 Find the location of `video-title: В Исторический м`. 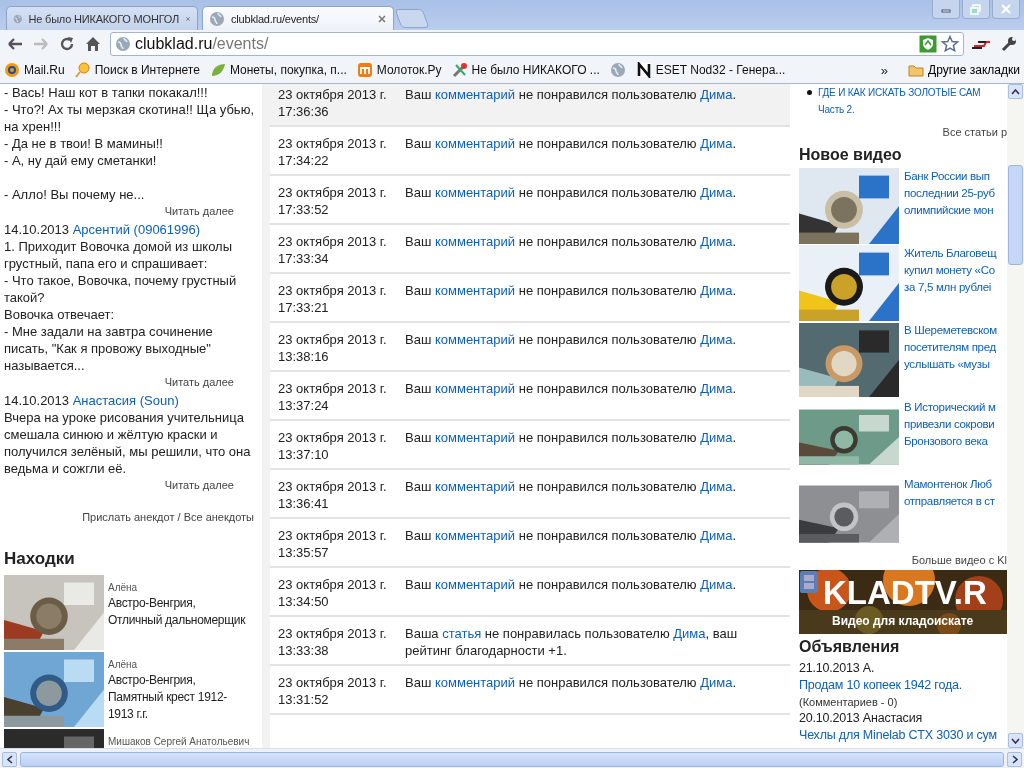

video-title: В Исторический м is located at coordinates (950, 407).